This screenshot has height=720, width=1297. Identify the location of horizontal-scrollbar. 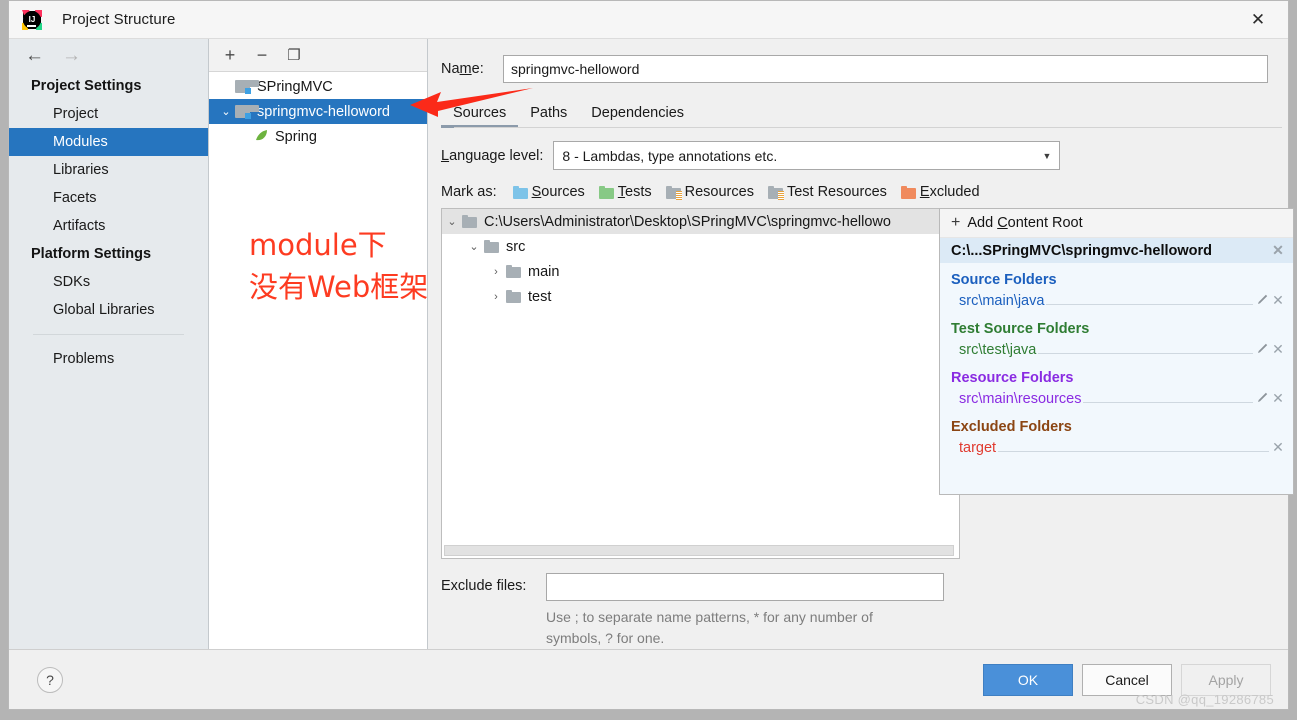
(700, 550).